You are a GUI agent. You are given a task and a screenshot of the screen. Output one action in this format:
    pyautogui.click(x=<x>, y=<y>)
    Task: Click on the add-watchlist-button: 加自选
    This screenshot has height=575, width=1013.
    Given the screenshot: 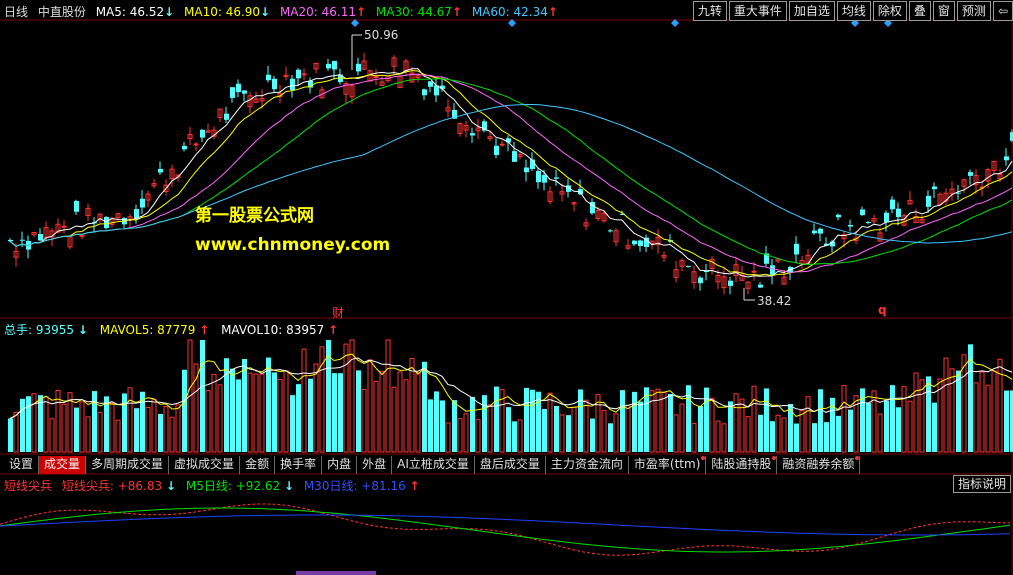 What is the action you would take?
    pyautogui.click(x=811, y=11)
    